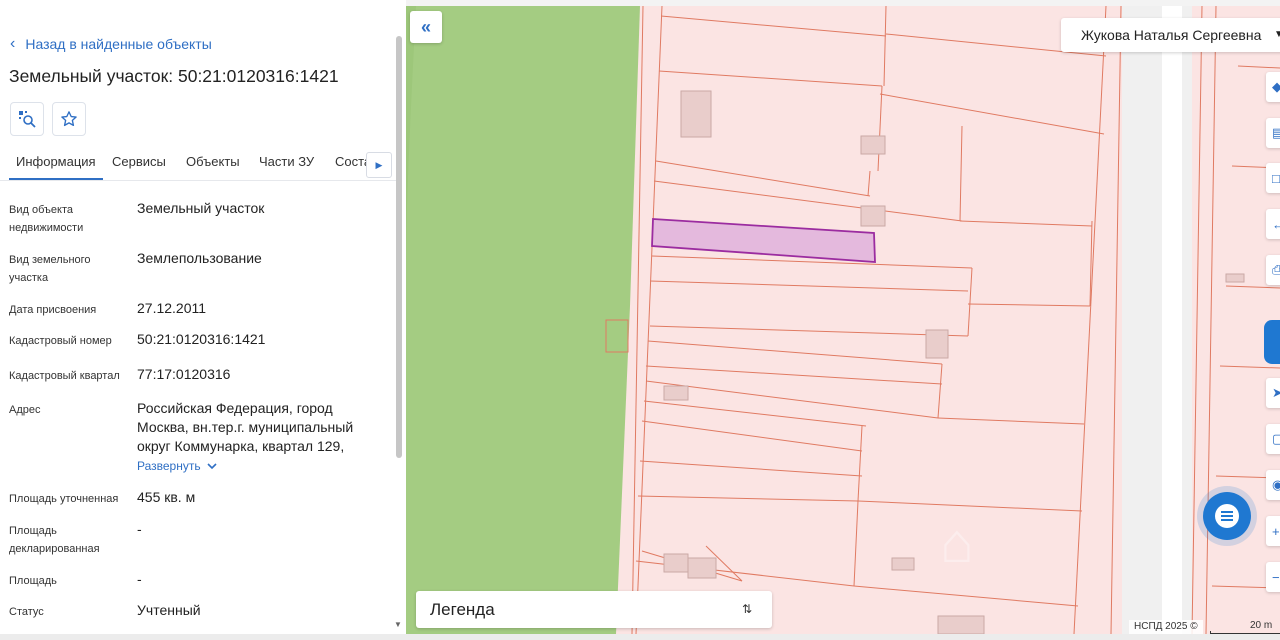 The height and width of the screenshot is (640, 1280). Describe the element at coordinates (213, 162) in the screenshot. I see `tab-objects: Объекты` at that location.